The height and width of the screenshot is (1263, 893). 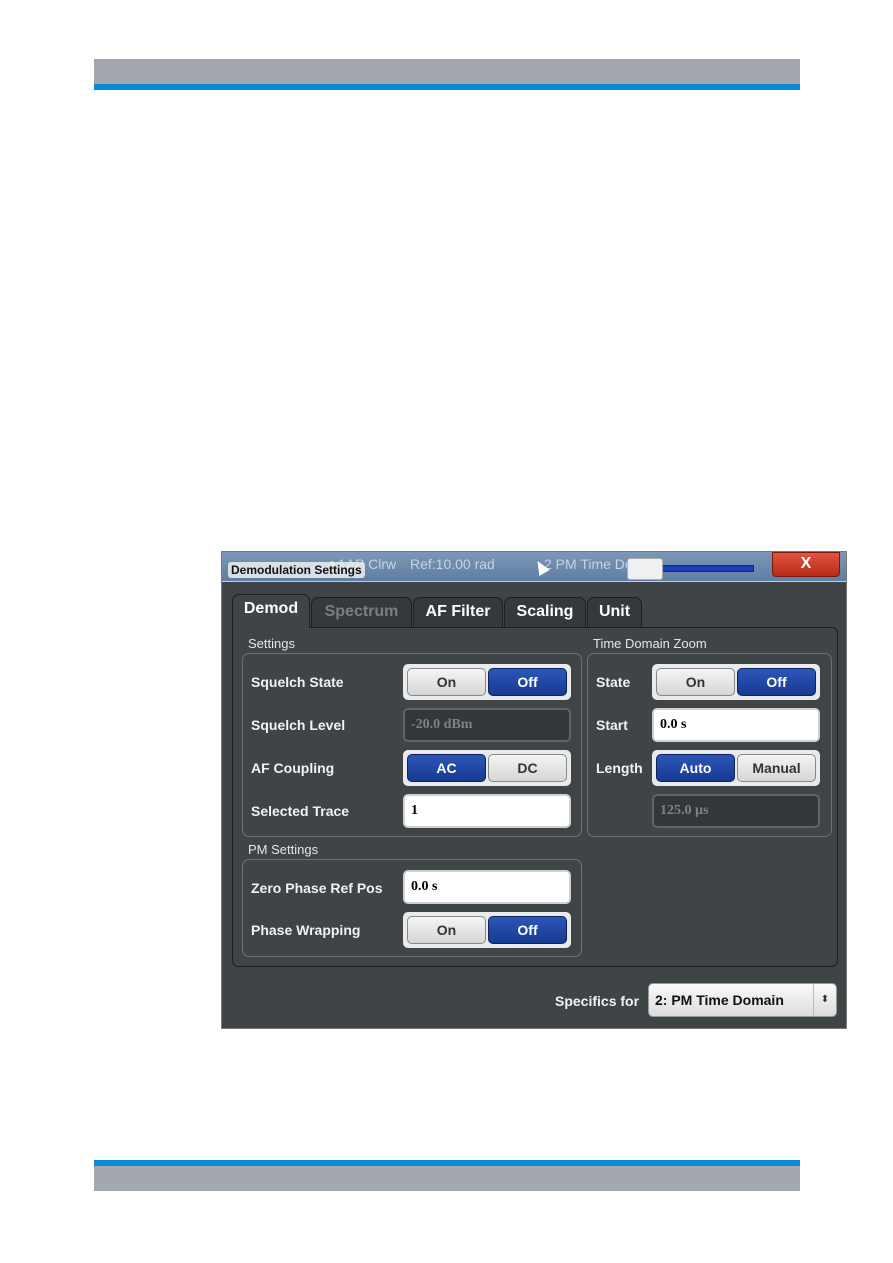 What do you see at coordinates (317, 888) in the screenshot?
I see `zero-phase-ref-pos-label: Zero Phase Ref Pos` at bounding box center [317, 888].